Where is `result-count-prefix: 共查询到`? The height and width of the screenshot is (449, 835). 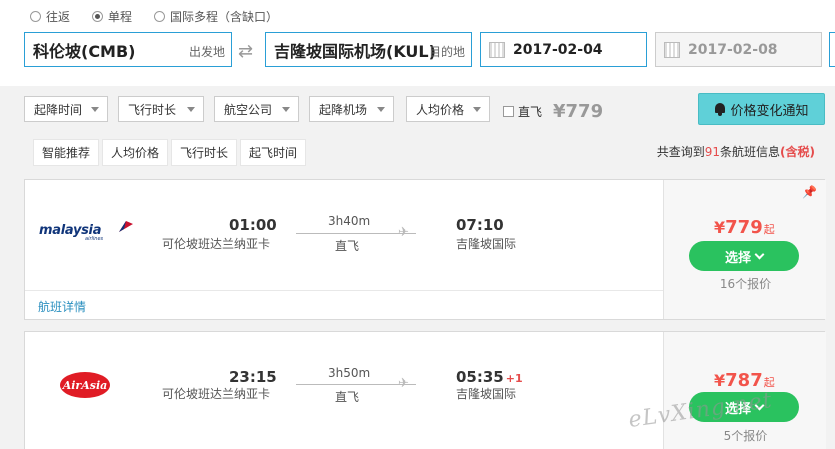
result-count-prefix: 共查询到 is located at coordinates (680, 152).